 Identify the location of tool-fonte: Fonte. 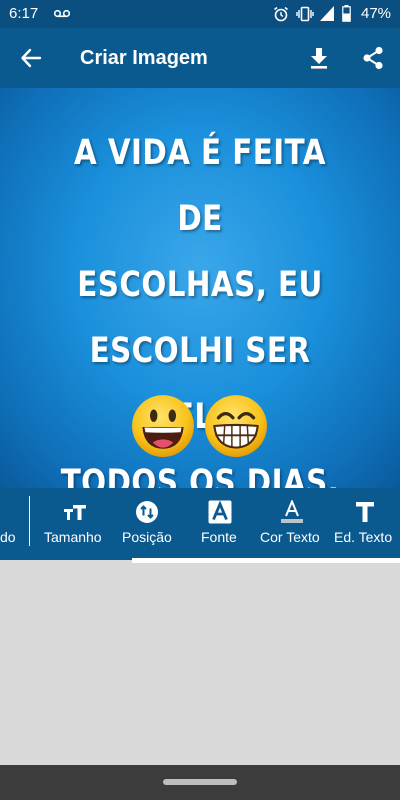
(220, 524).